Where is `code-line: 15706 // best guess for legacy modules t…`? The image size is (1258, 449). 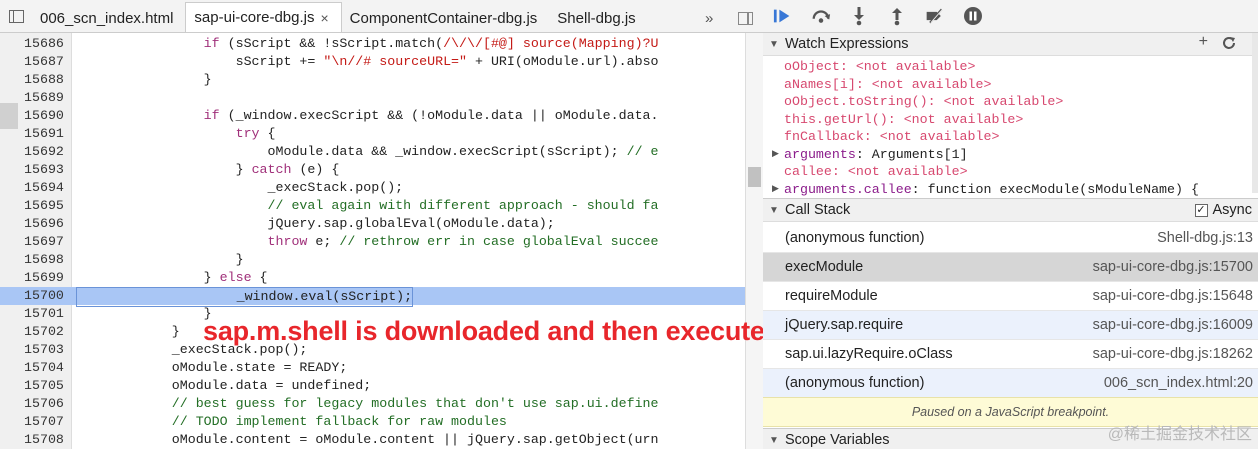 code-line: 15706 // best guess for legacy modules t… is located at coordinates (372, 404).